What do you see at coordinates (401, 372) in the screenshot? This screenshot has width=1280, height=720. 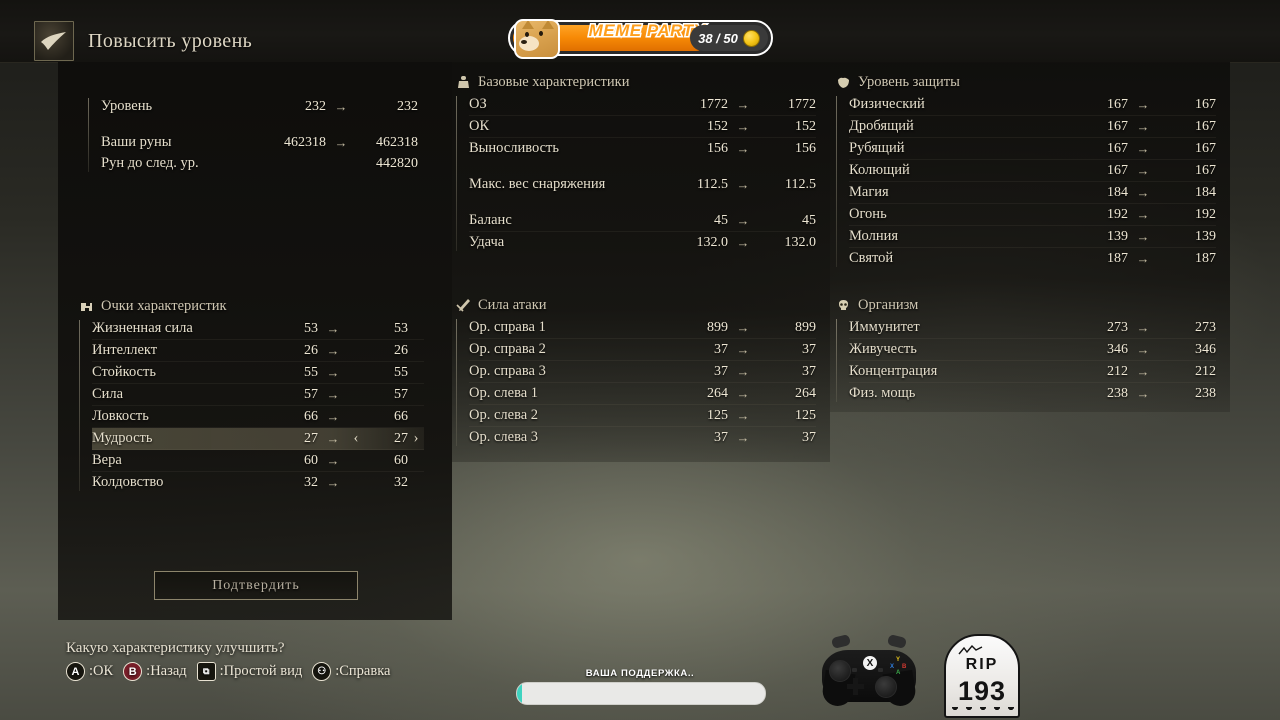 I see `row-next-value: 55` at bounding box center [401, 372].